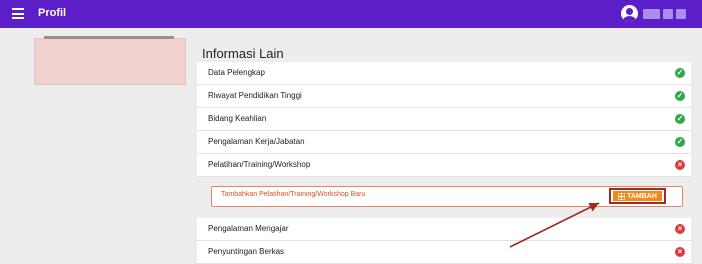 The image size is (702, 264). Describe the element at coordinates (248, 228) in the screenshot. I see `list-item-label: Pengalaman Mengajar` at that location.